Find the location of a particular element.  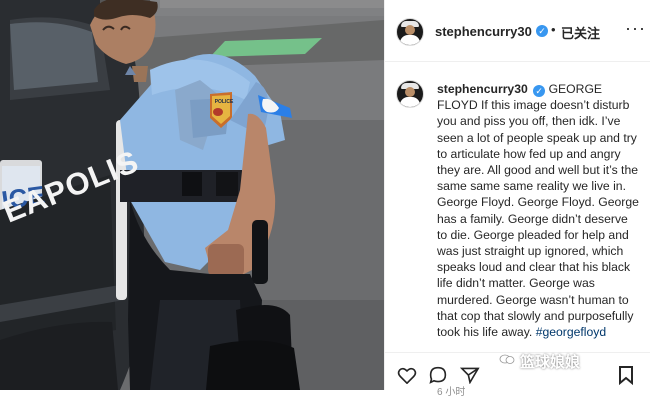

comment-icon is located at coordinates (438, 375).